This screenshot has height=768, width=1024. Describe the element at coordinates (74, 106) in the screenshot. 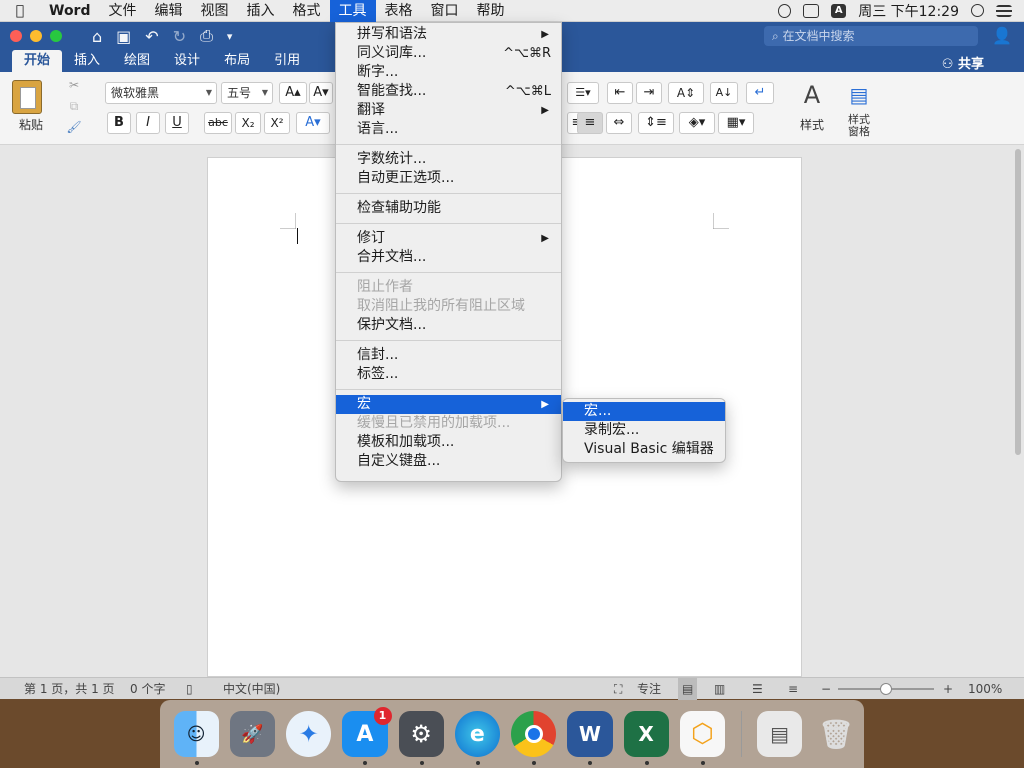

I see `copy-icon: ⧉` at that location.